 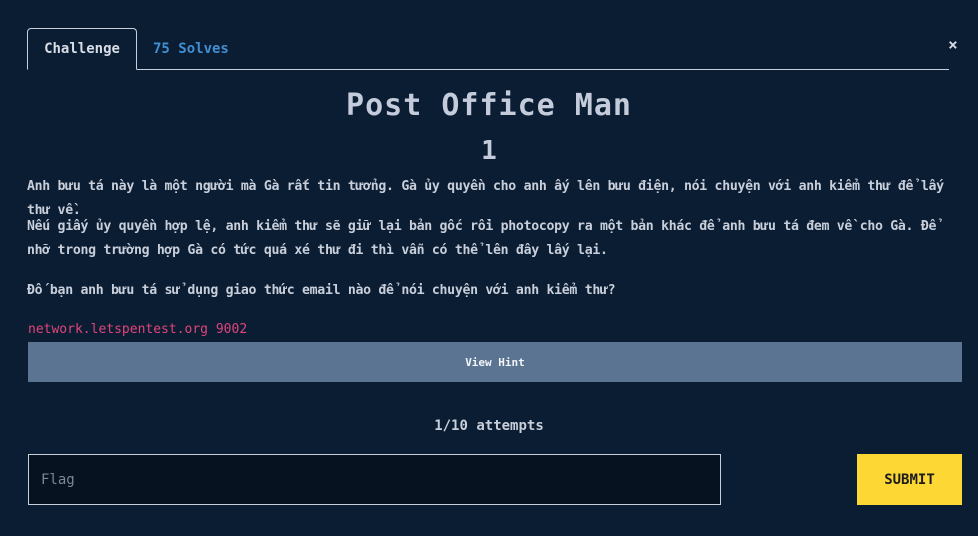 I want to click on challenge-tabs: Challenge 75 Solves, so click(x=488, y=49).